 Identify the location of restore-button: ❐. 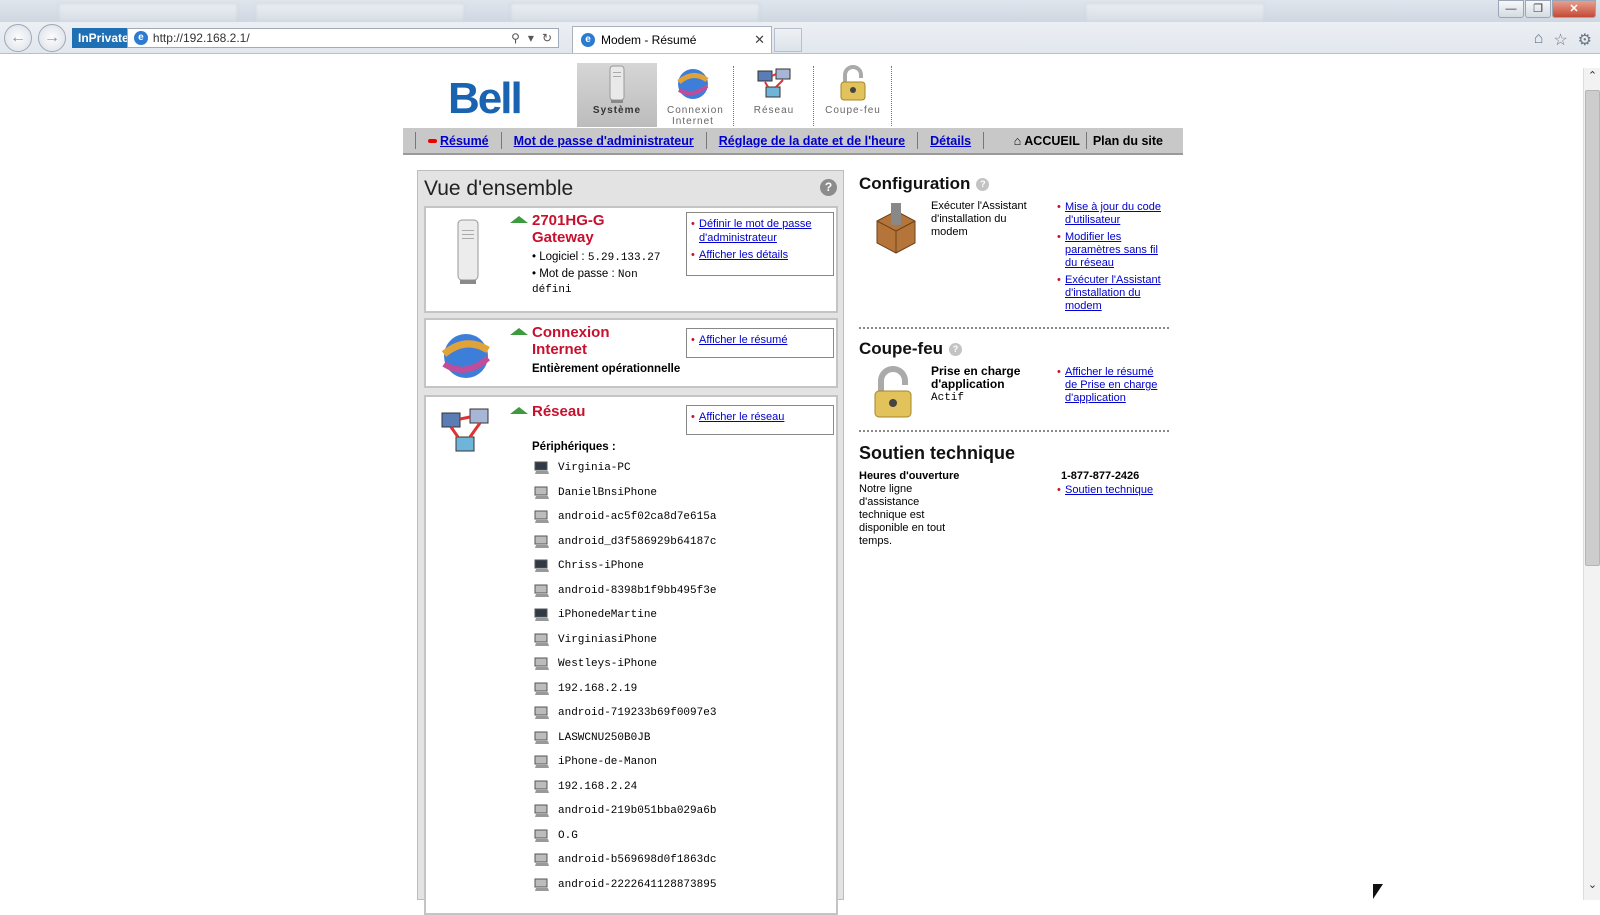
(1538, 9).